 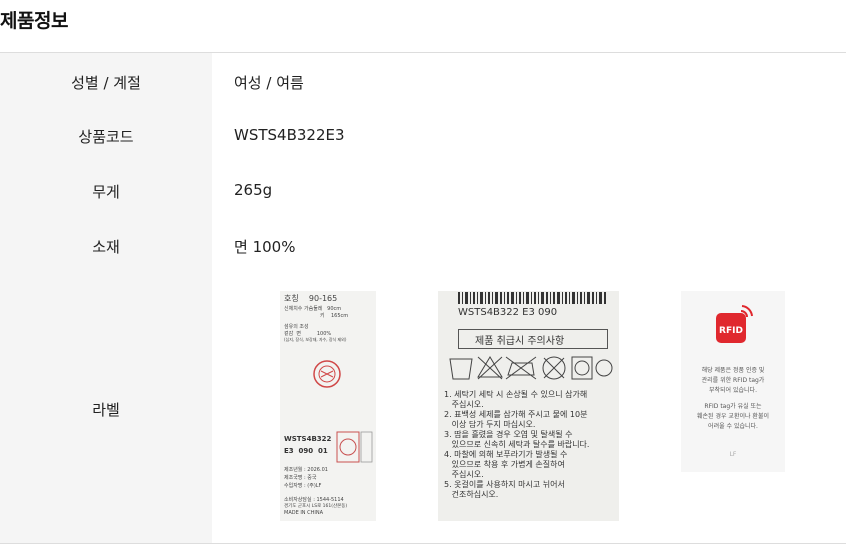 I want to click on size-tag-fiber-title: 섬유의 조성, so click(x=296, y=327).